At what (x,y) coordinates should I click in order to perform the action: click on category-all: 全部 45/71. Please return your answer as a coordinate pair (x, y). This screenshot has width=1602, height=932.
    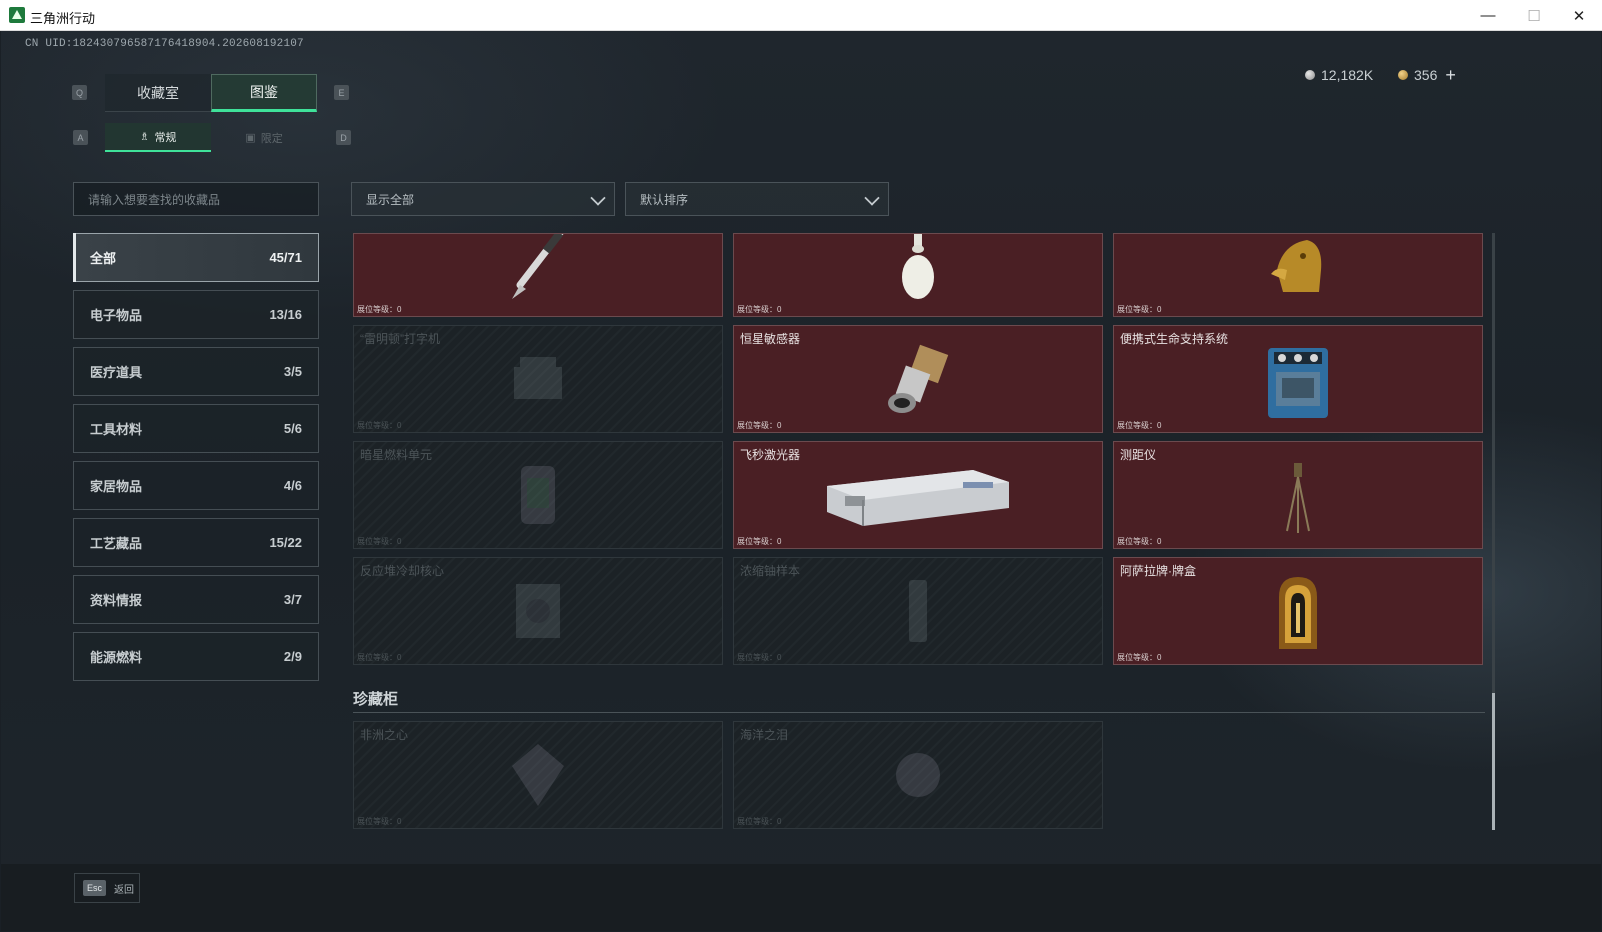
    Looking at the image, I should click on (196, 257).